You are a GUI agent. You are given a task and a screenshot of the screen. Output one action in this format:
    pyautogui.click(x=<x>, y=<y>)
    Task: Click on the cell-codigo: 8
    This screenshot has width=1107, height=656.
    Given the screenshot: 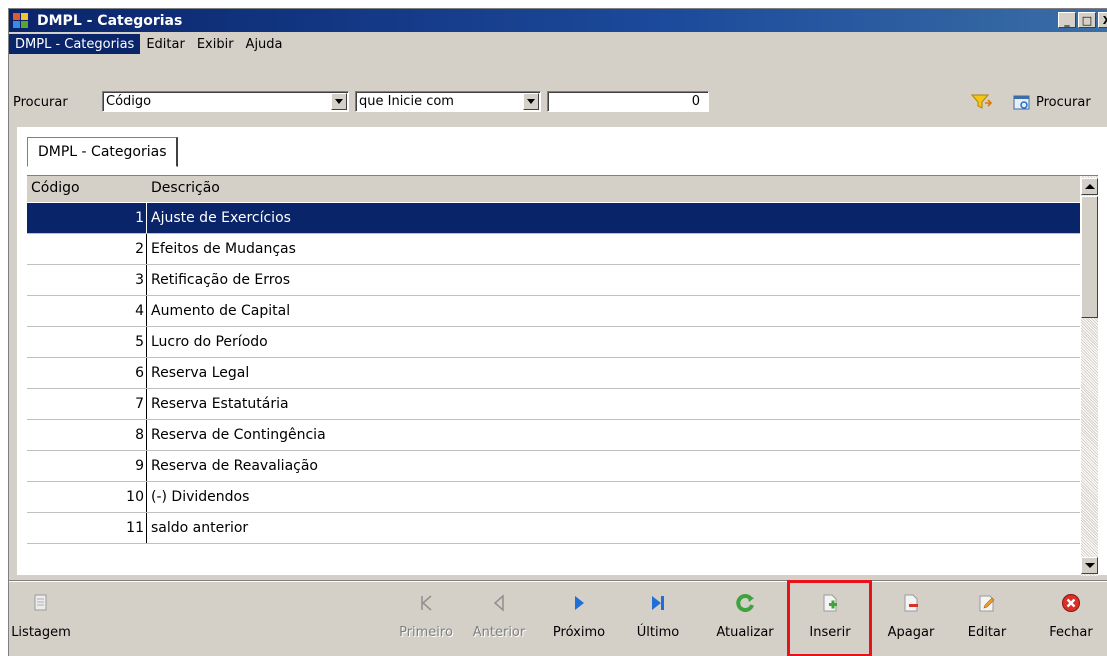 What is the action you would take?
    pyautogui.click(x=87, y=435)
    